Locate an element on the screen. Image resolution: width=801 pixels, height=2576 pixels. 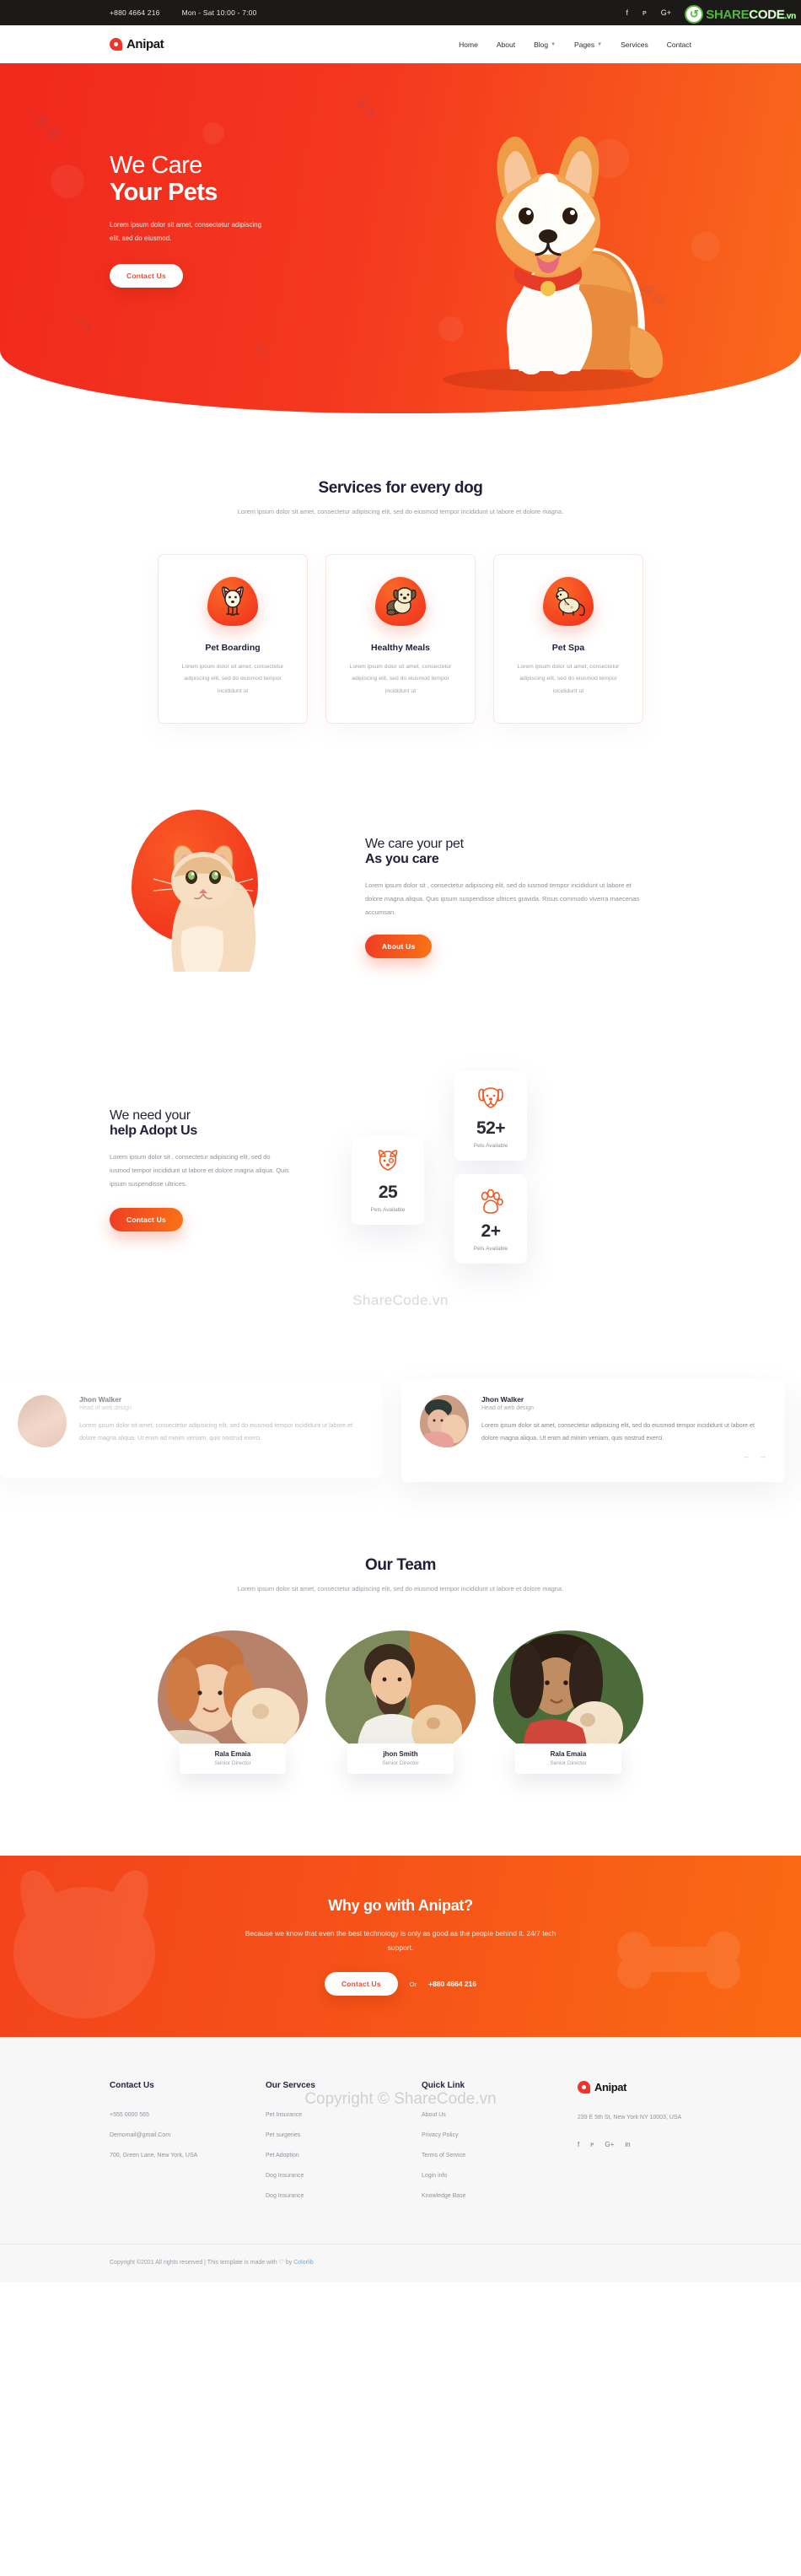
footer-brand-address: 239 E 5th St, New York NY 10003, USA is located at coordinates (630, 2118).